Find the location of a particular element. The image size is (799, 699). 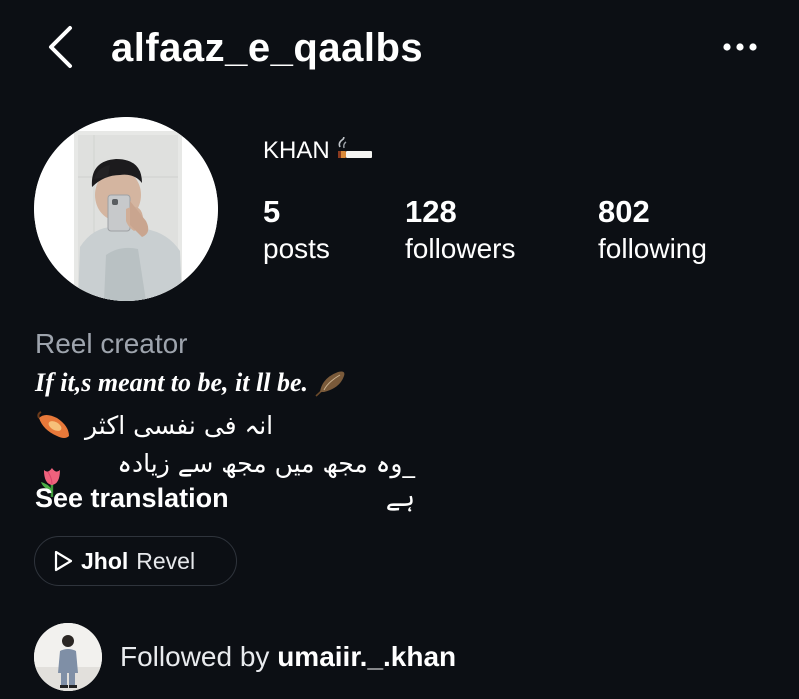

followed-by-text: Followed by umaiir._.khan is located at coordinates (288, 657).